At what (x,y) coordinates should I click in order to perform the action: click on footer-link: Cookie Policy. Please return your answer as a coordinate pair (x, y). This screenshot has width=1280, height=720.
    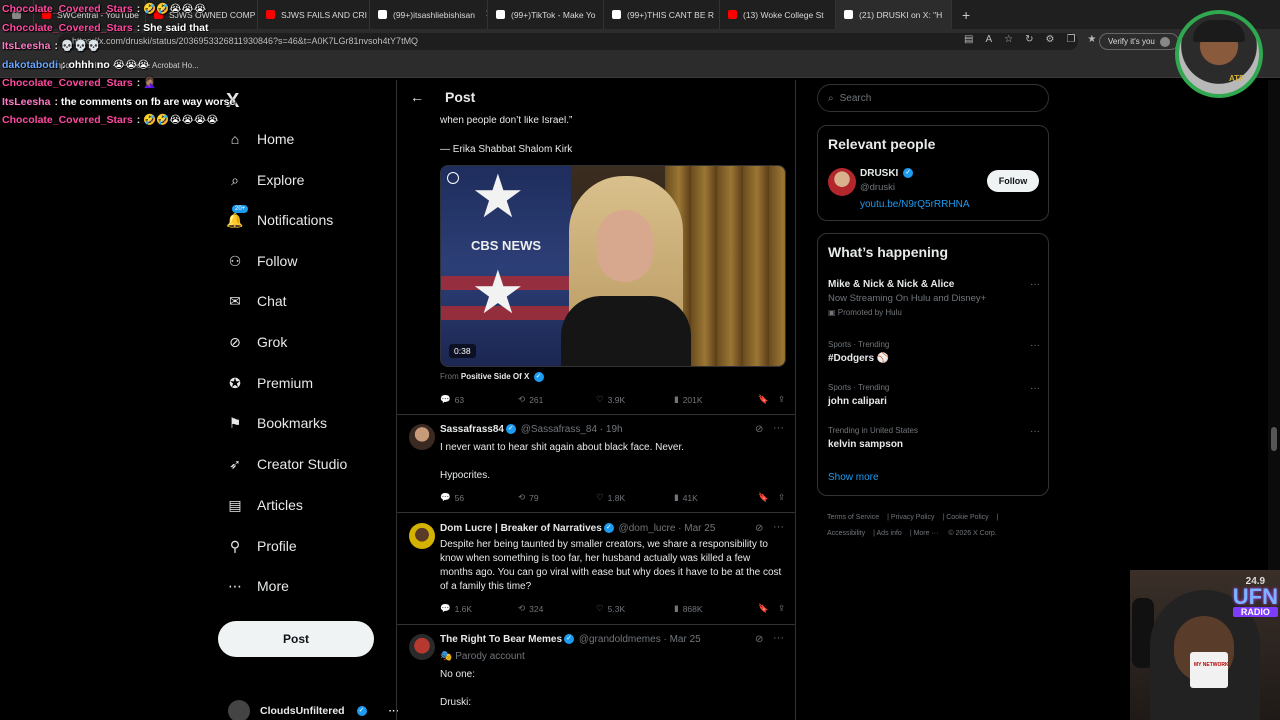
    Looking at the image, I should click on (967, 517).